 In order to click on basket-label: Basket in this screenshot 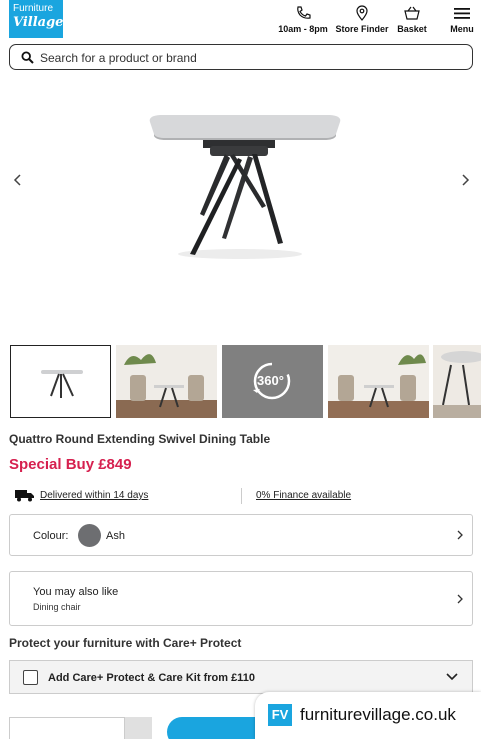, I will do `click(412, 29)`.